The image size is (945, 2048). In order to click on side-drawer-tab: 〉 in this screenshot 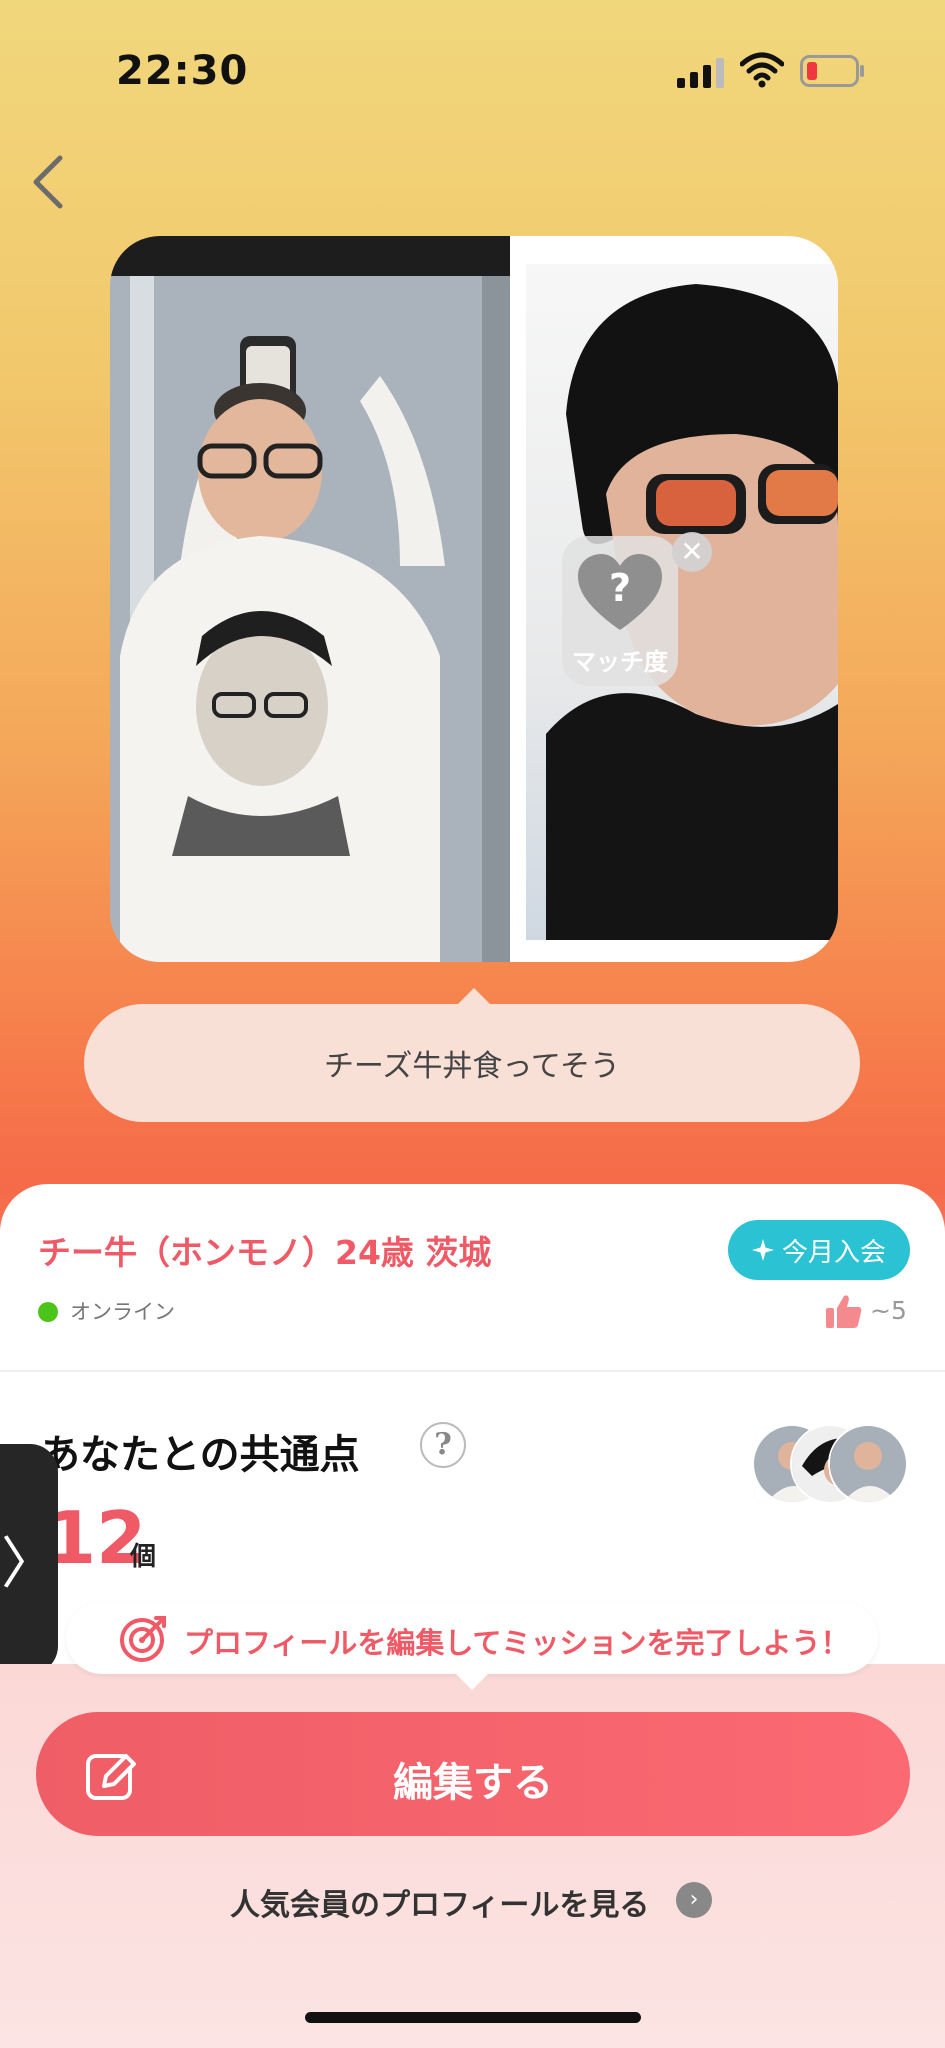, I will do `click(29, 1559)`.